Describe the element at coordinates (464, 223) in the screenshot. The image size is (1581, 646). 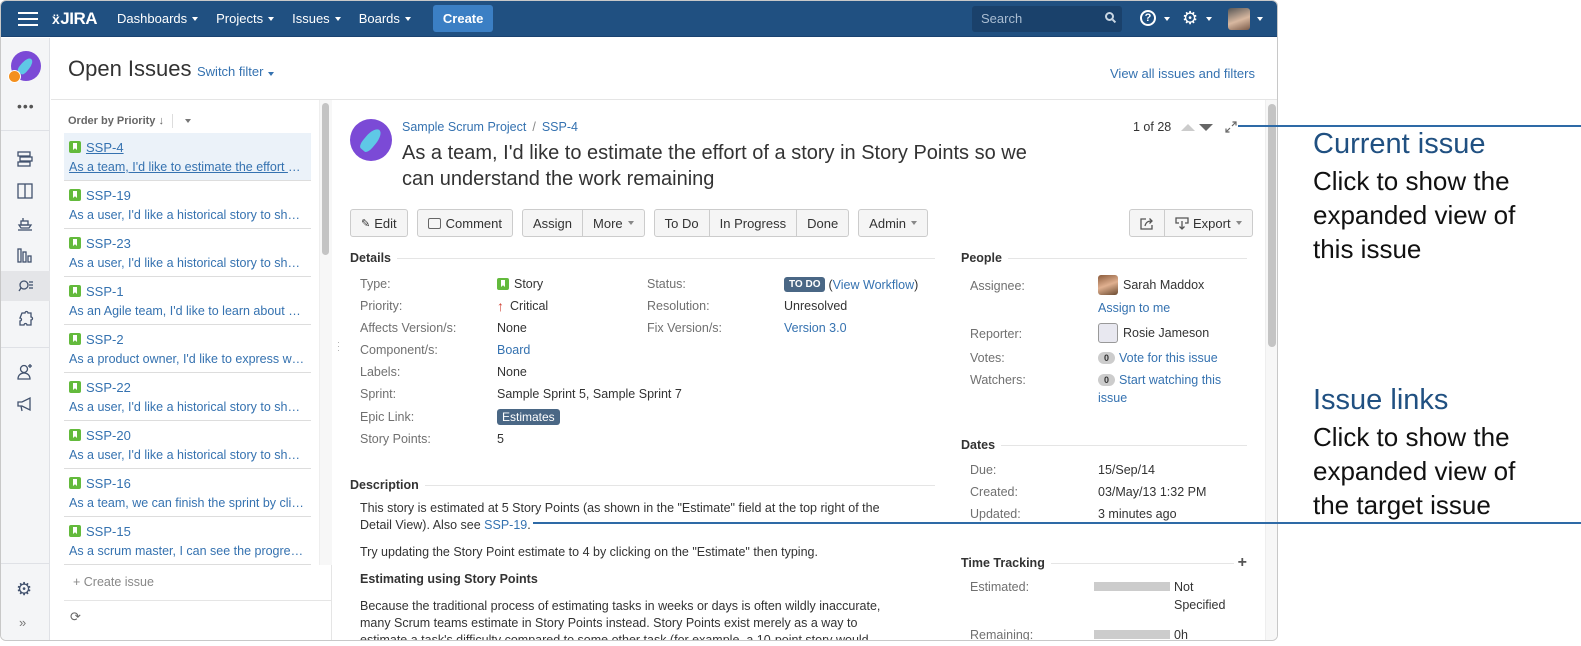
I see `comment-button: Comment` at that location.